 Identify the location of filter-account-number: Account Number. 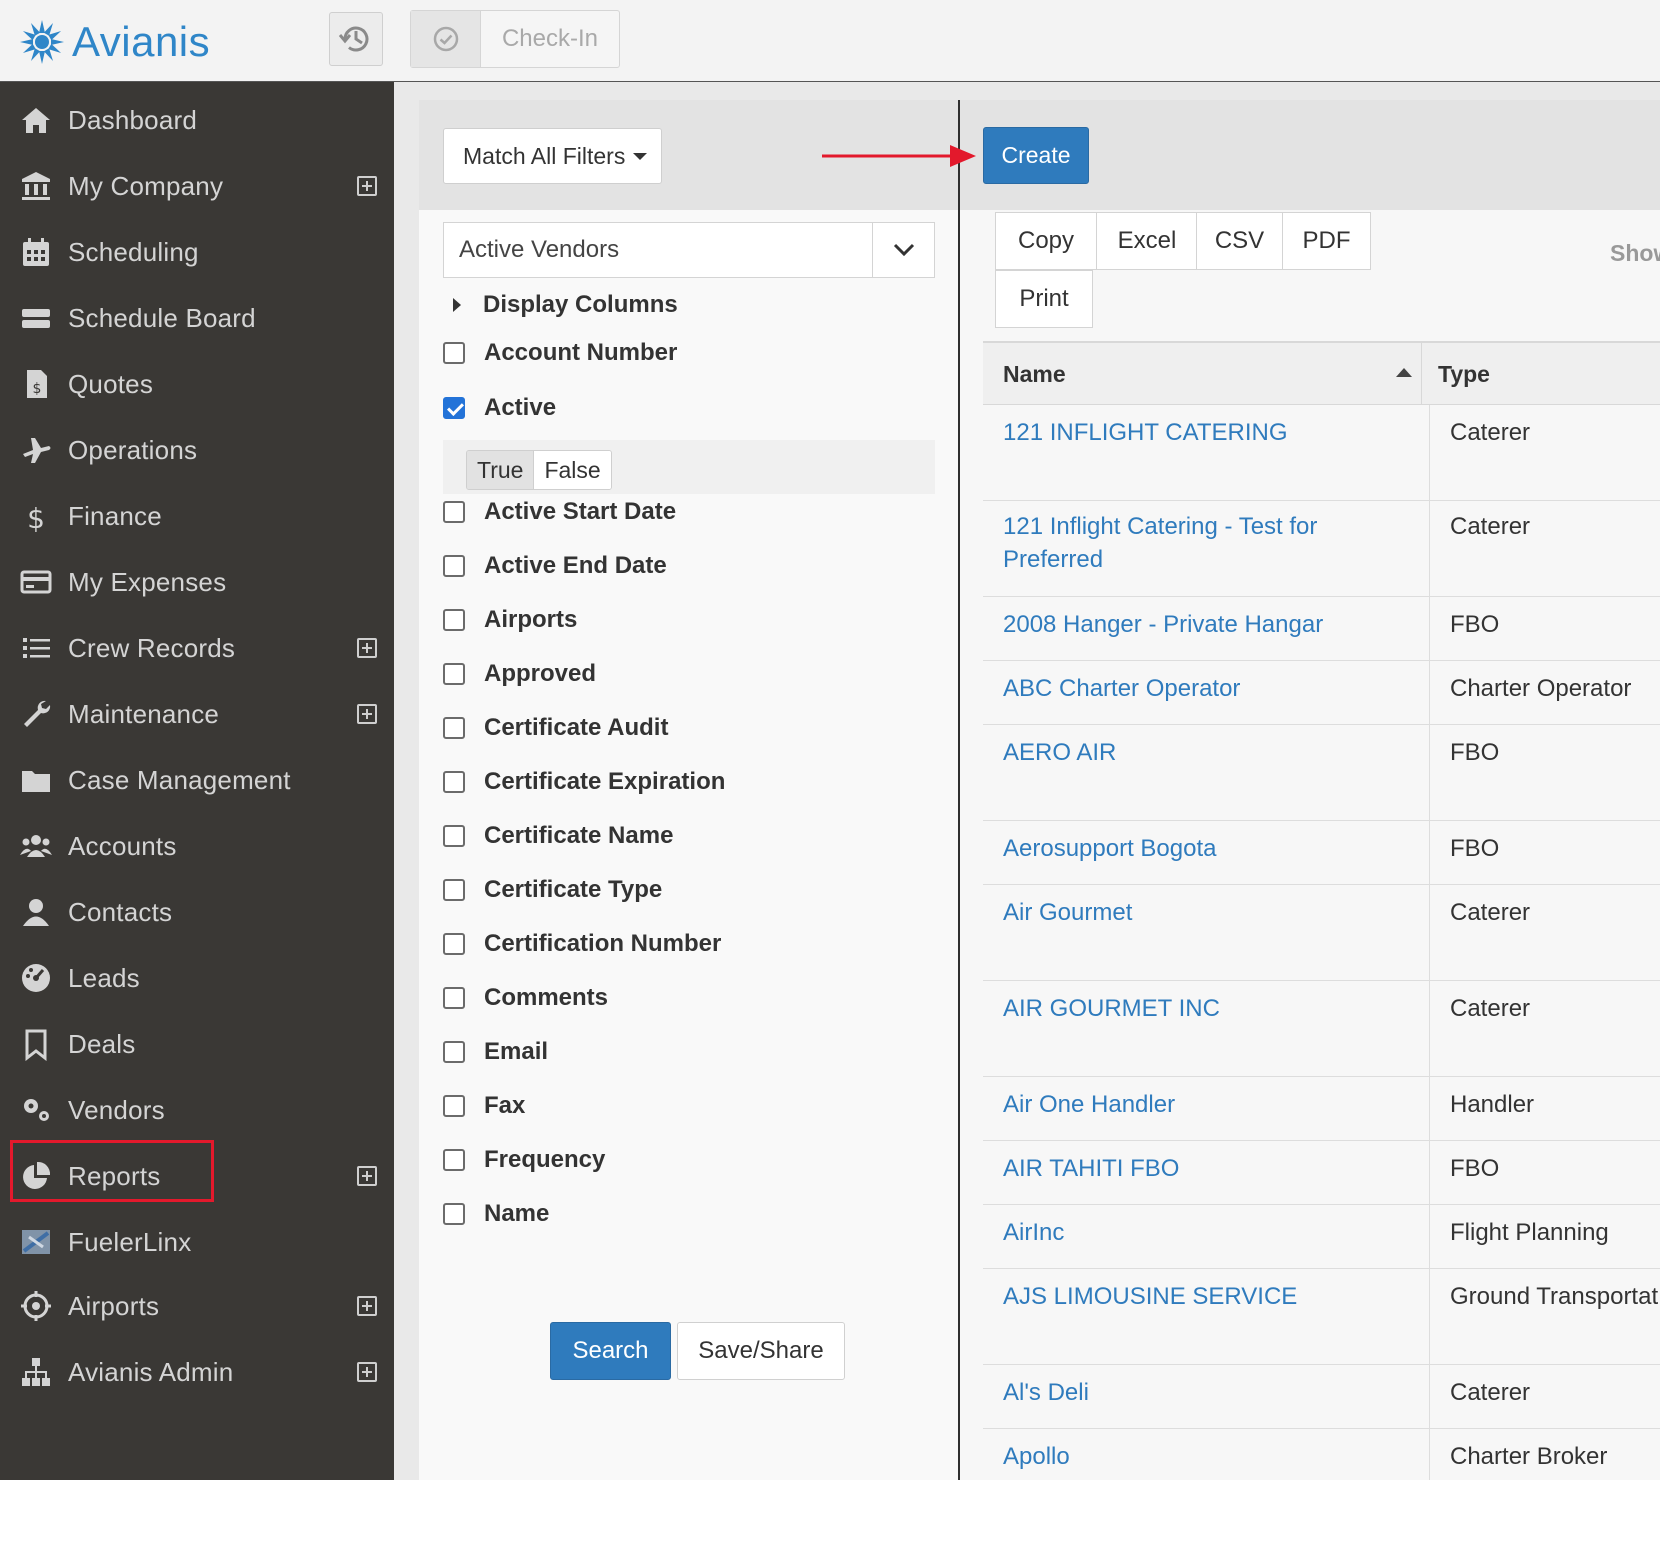
(560, 353).